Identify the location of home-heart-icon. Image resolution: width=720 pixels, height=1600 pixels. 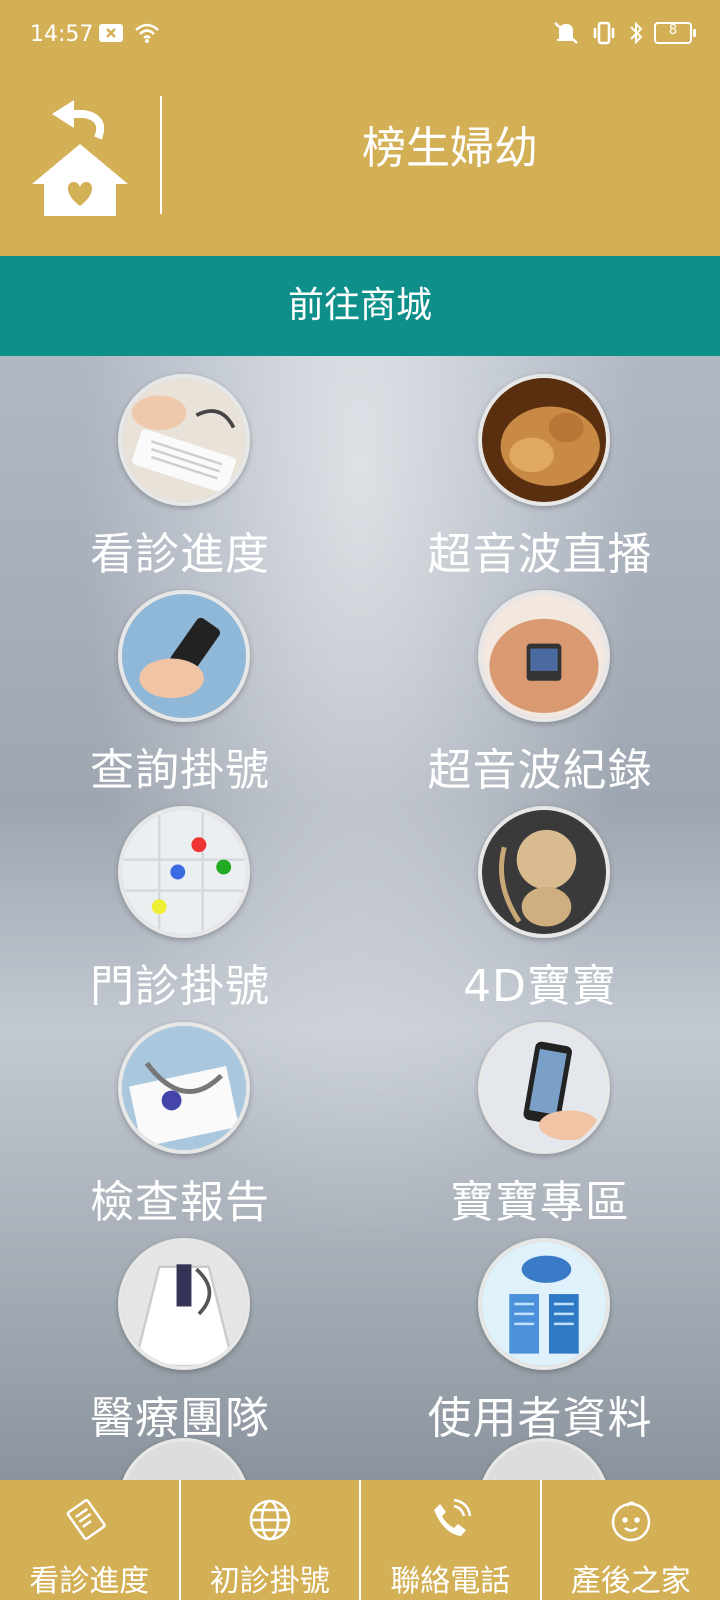
(80, 158).